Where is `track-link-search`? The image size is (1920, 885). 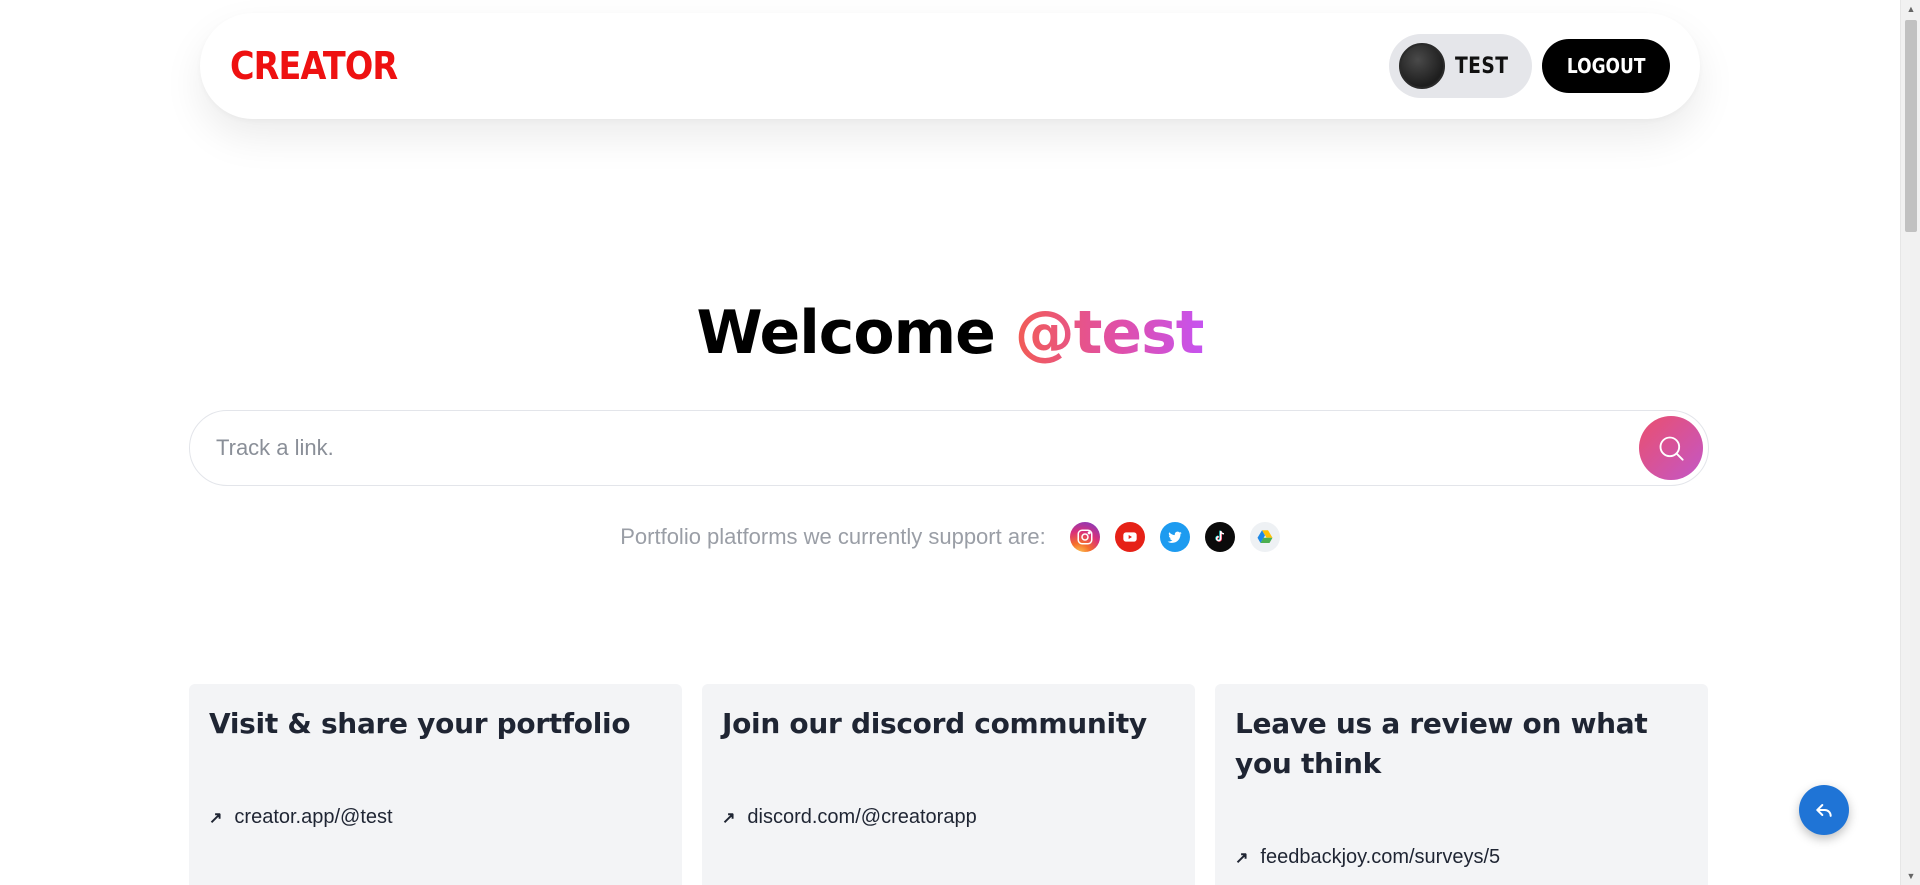
track-link-search is located at coordinates (949, 448).